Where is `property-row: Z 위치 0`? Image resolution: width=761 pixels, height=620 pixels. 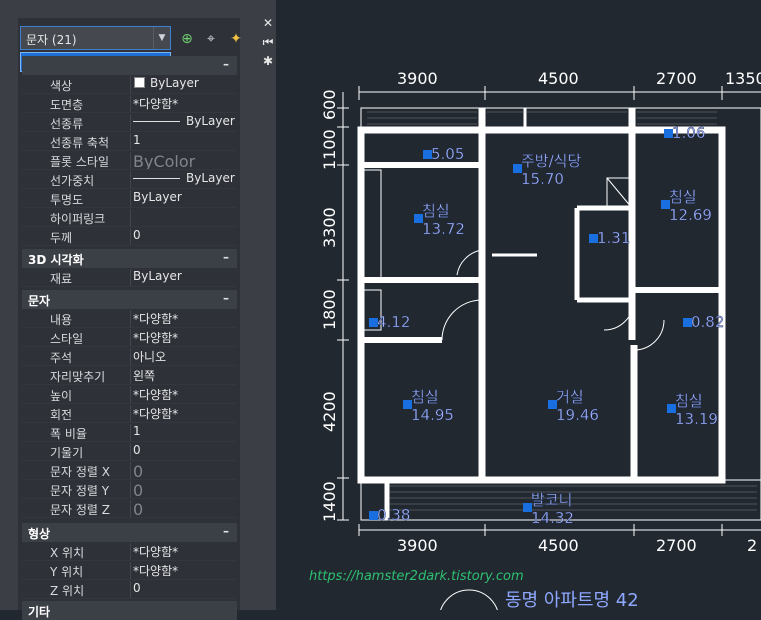
property-row: Z 위치 0 is located at coordinates (129, 589).